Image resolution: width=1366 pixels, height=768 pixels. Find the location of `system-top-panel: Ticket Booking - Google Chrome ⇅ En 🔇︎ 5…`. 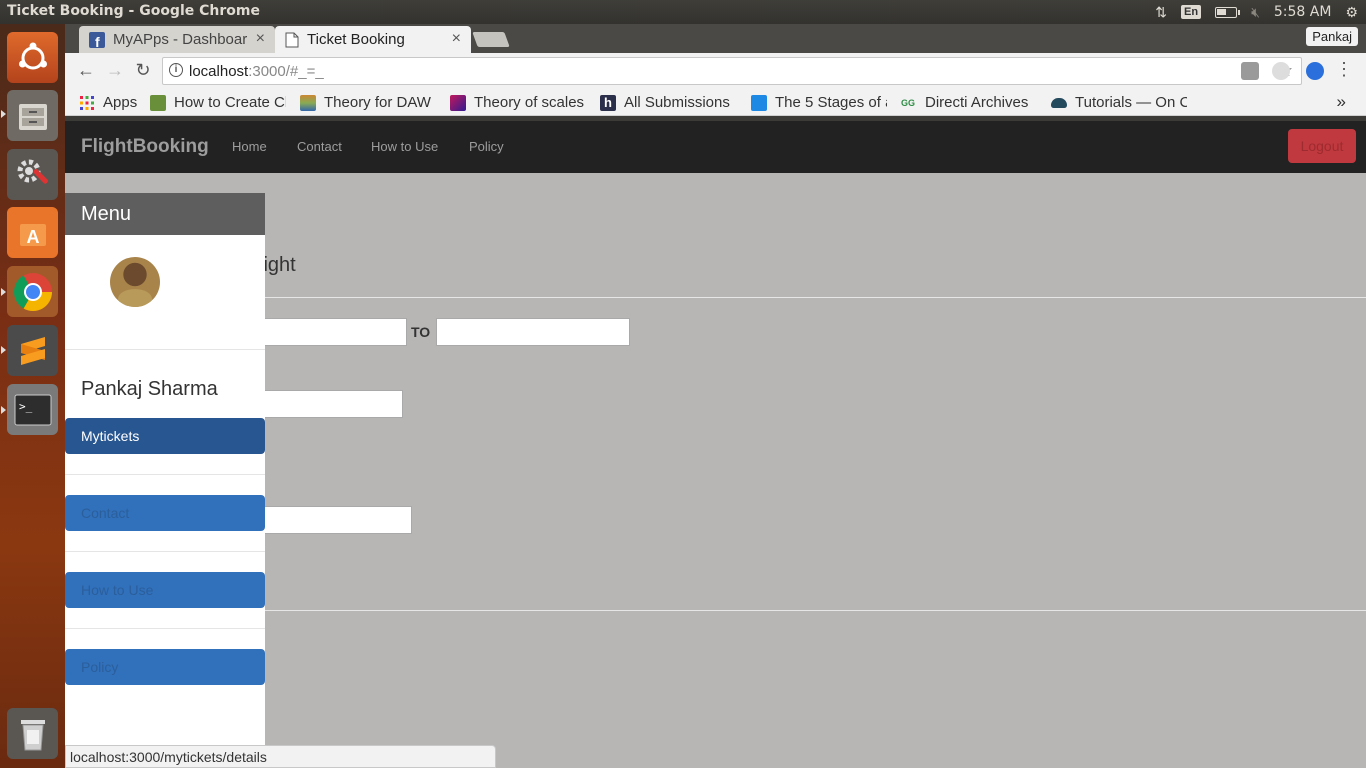

system-top-panel: Ticket Booking - Google Chrome ⇅ En 🔇︎ 5… is located at coordinates (683, 12).